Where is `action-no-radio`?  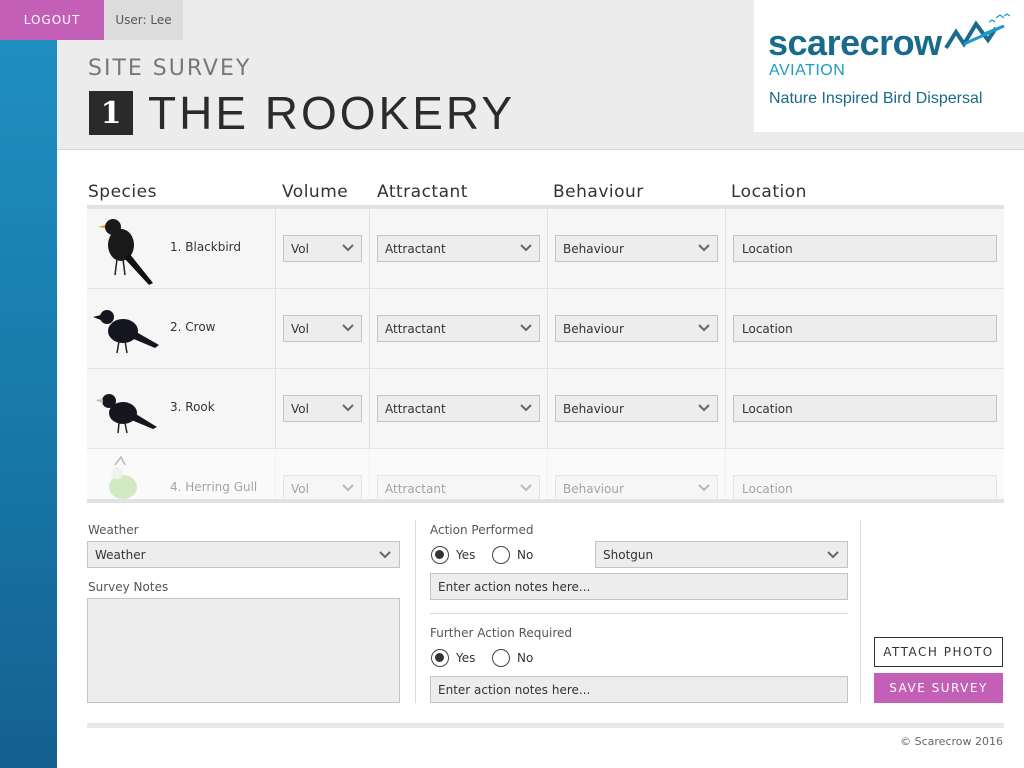 action-no-radio is located at coordinates (501, 555).